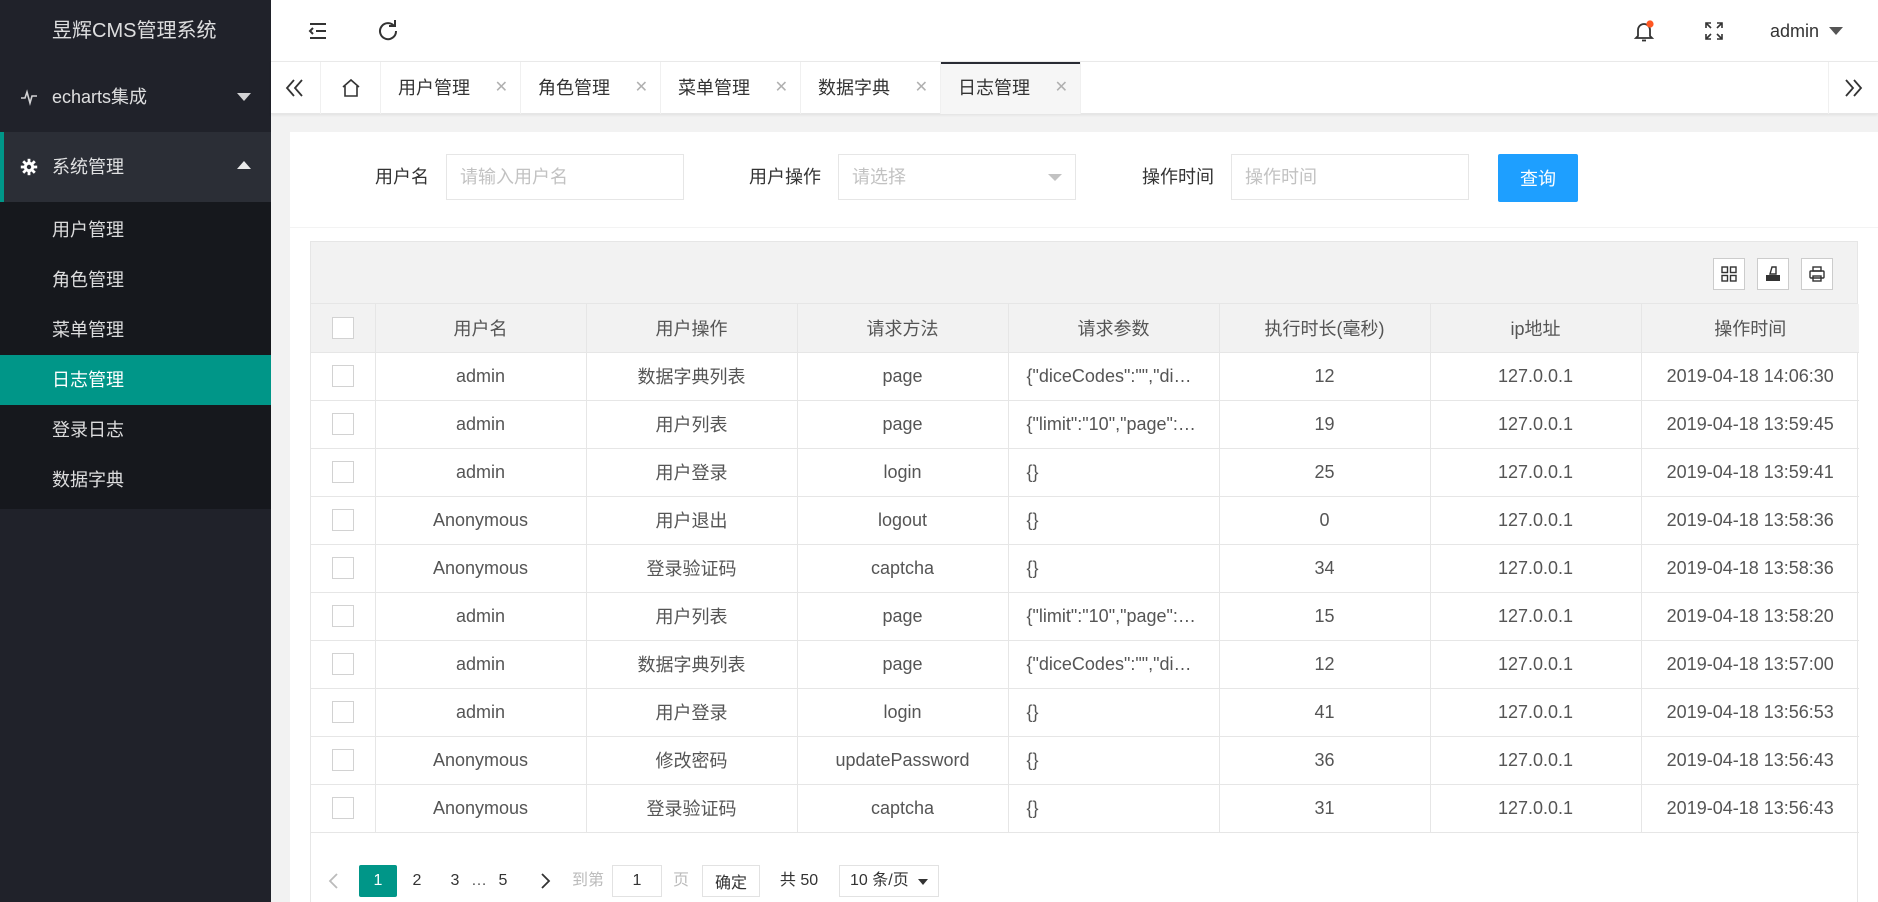  I want to click on cell-duration: 0, so click(1325, 520).